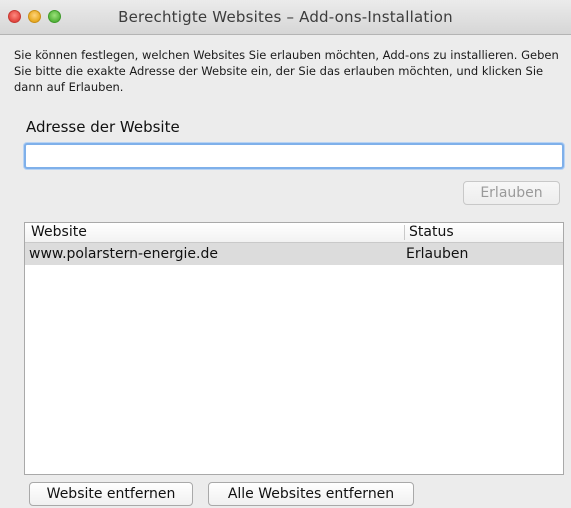 The width and height of the screenshot is (571, 508). I want to click on table-header: Website Status, so click(294, 233).